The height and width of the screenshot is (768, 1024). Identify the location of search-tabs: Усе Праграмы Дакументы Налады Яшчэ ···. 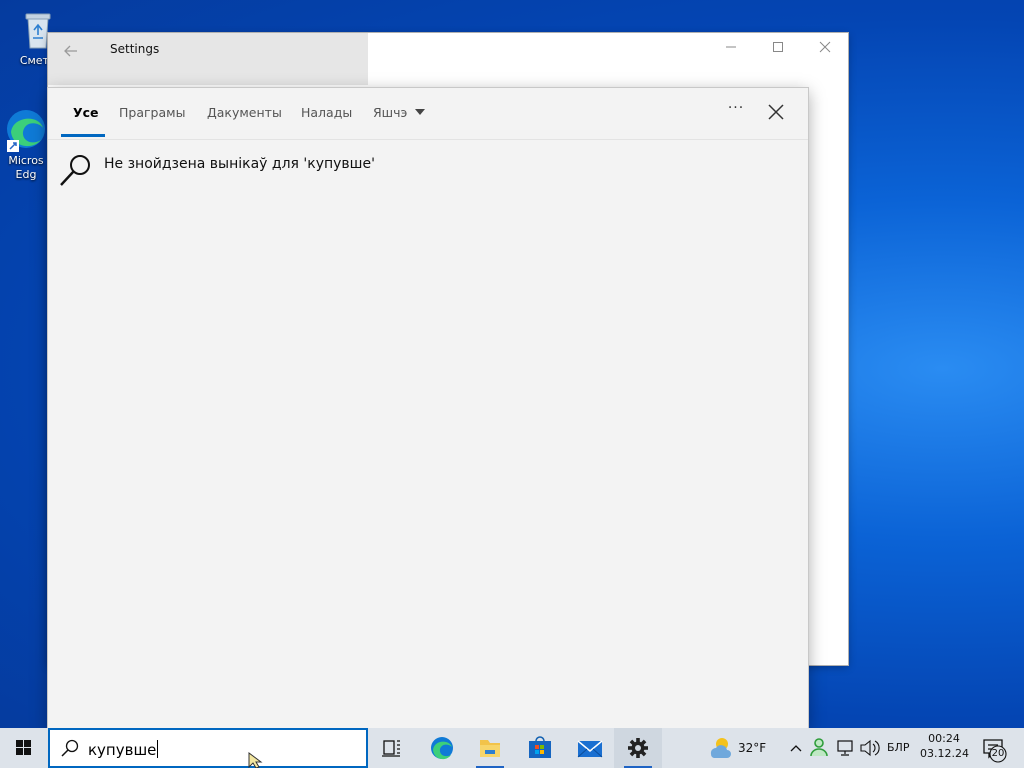
(428, 114).